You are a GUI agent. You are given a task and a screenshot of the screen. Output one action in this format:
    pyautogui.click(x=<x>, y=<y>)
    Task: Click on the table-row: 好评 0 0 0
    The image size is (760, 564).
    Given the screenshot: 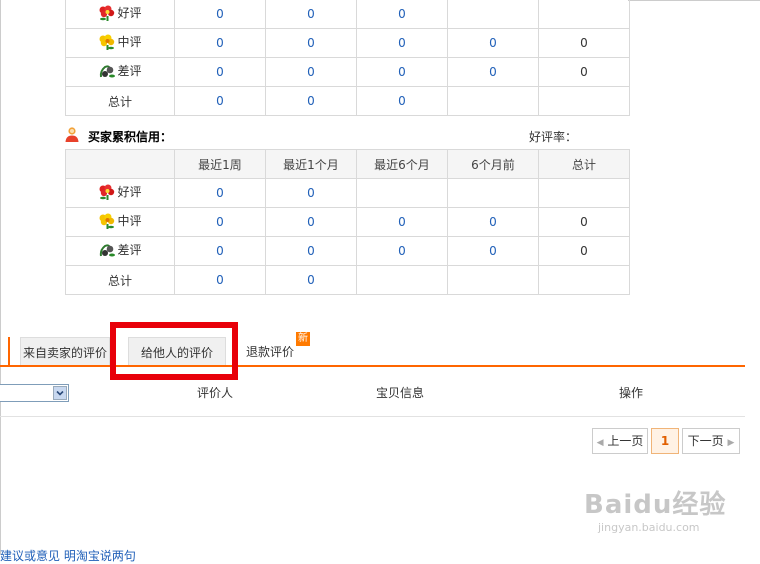 What is the action you would take?
    pyautogui.click(x=347, y=14)
    